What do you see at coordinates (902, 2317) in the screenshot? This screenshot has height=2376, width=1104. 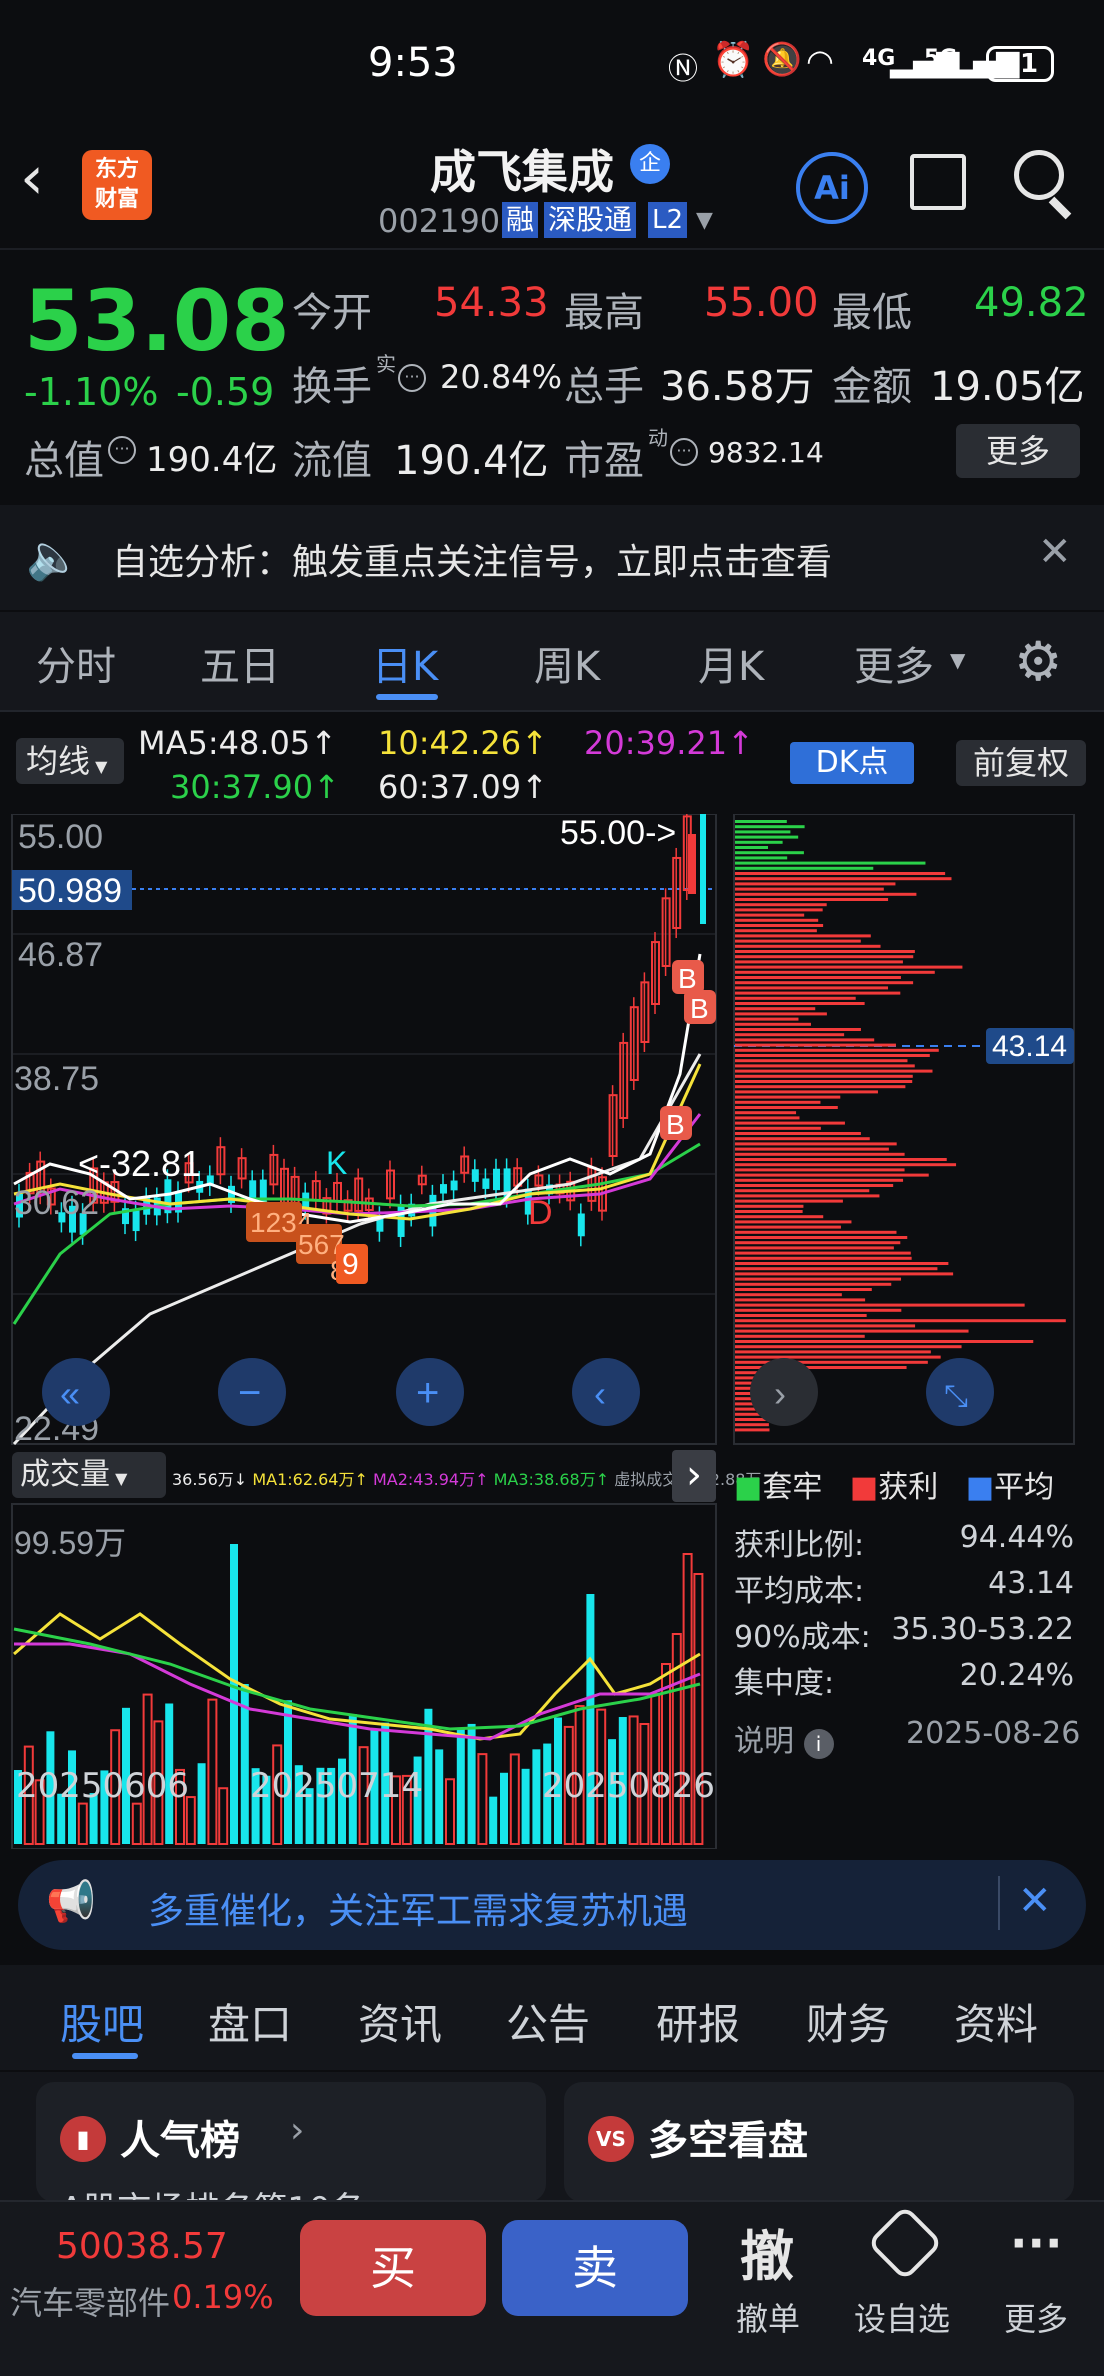 I see `add-watchlist-label: 设自选` at bounding box center [902, 2317].